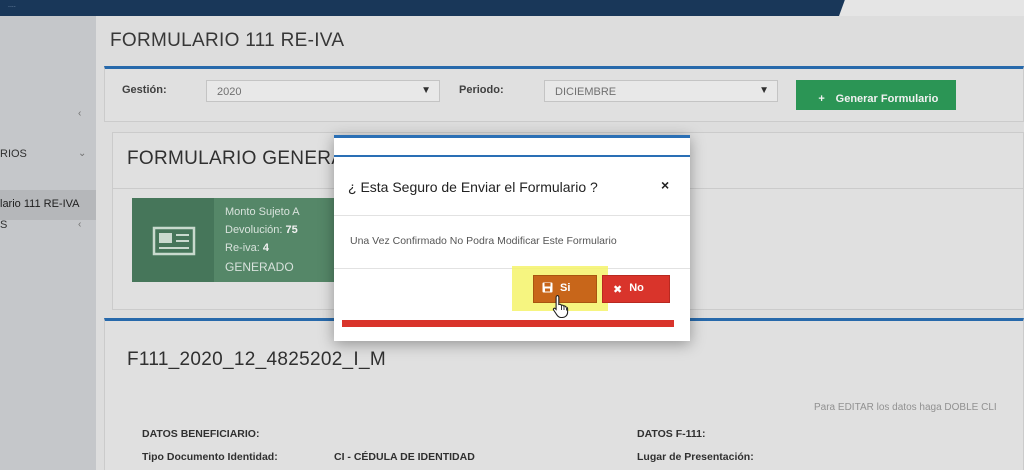 This screenshot has height=470, width=1024. Describe the element at coordinates (508, 323) in the screenshot. I see `modal-bottom-bar` at that location.